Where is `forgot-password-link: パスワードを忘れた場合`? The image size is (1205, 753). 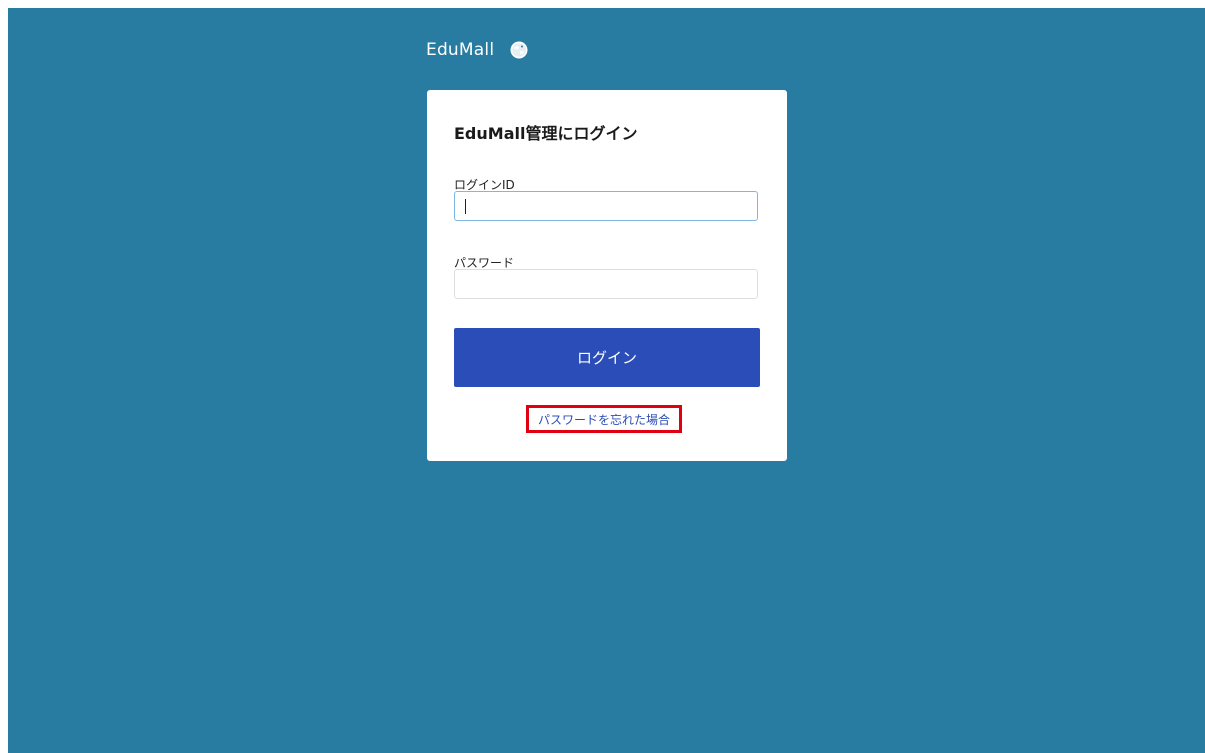 forgot-password-link: パスワードを忘れた場合 is located at coordinates (604, 419).